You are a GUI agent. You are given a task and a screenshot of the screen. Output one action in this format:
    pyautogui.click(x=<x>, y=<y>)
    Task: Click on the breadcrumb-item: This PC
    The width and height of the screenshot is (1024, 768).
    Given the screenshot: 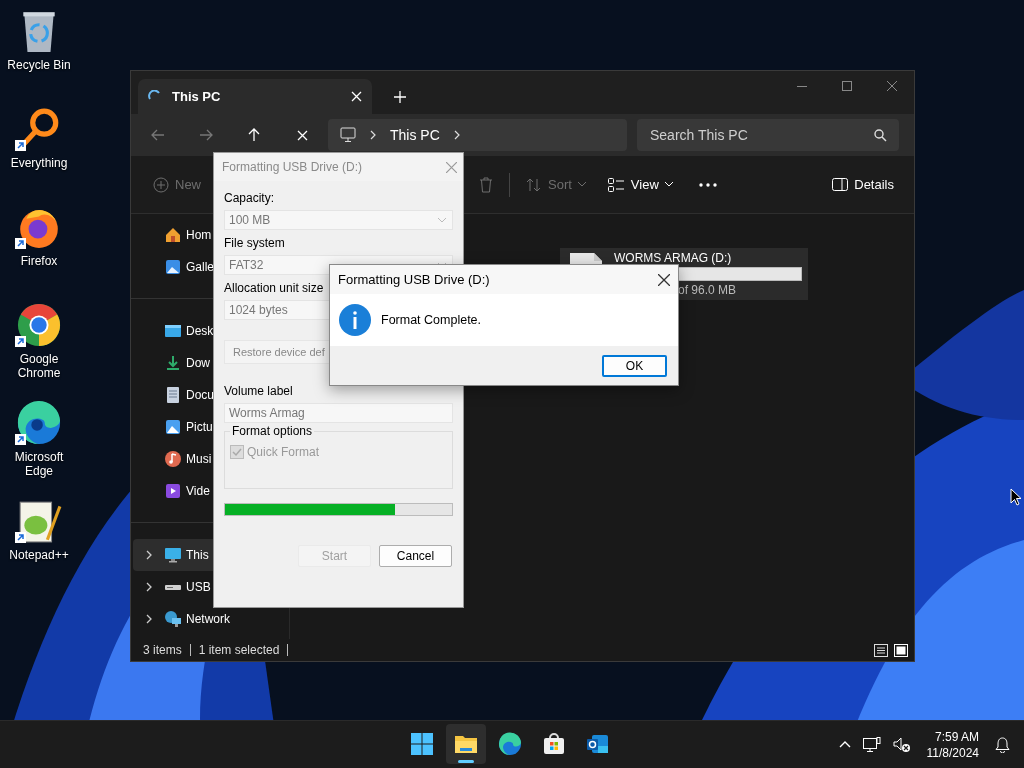 What is the action you would take?
    pyautogui.click(x=415, y=135)
    